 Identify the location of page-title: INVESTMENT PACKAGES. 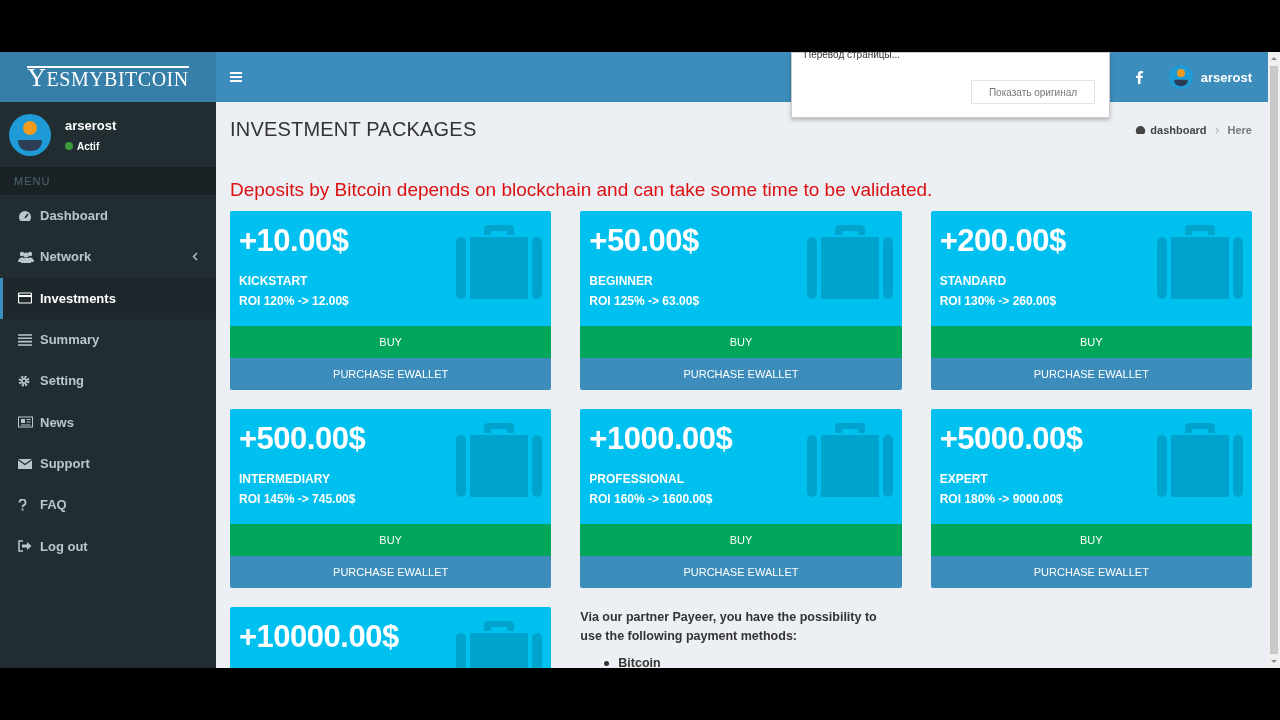
(353, 129).